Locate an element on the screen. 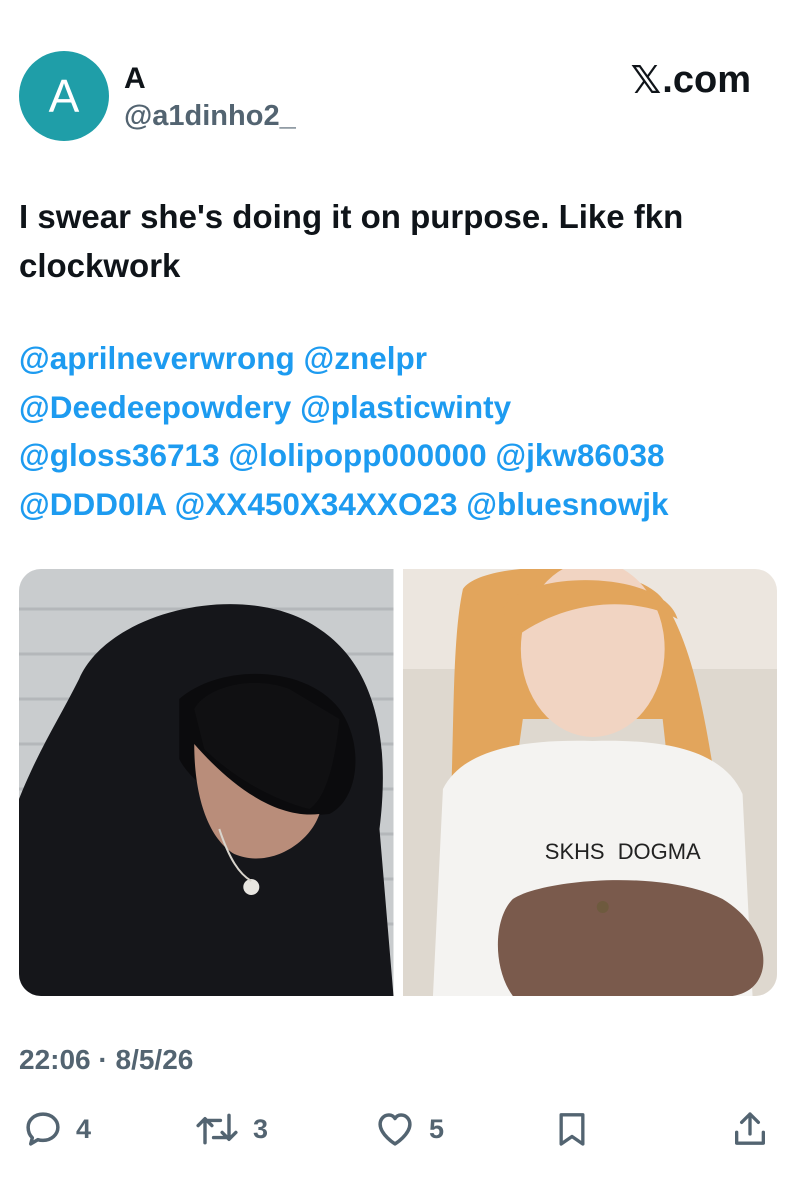  avatar: A is located at coordinates (64, 96).